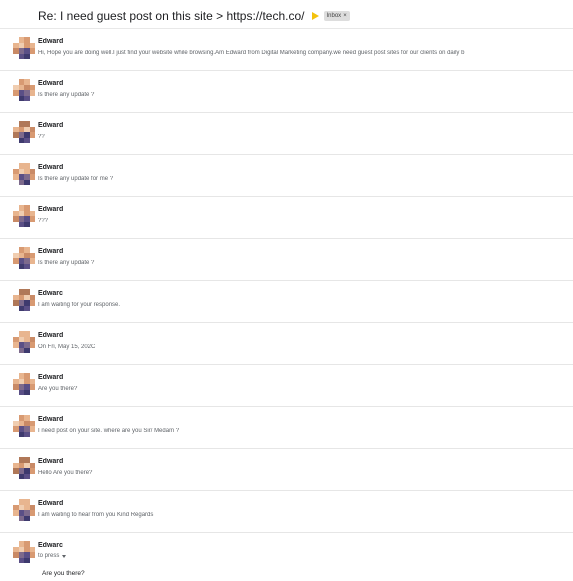 The image size is (573, 581). What do you see at coordinates (49, 556) in the screenshot?
I see `recipient-text: to press` at bounding box center [49, 556].